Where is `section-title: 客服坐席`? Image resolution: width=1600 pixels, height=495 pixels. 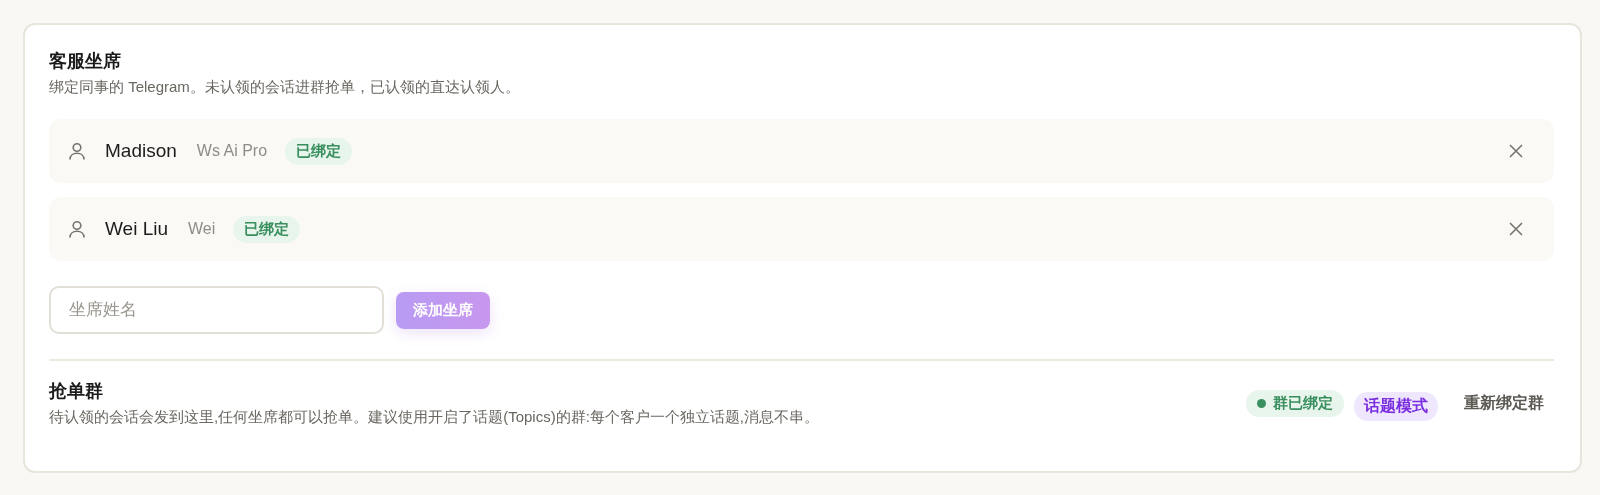 section-title: 客服坐席 is located at coordinates (85, 61).